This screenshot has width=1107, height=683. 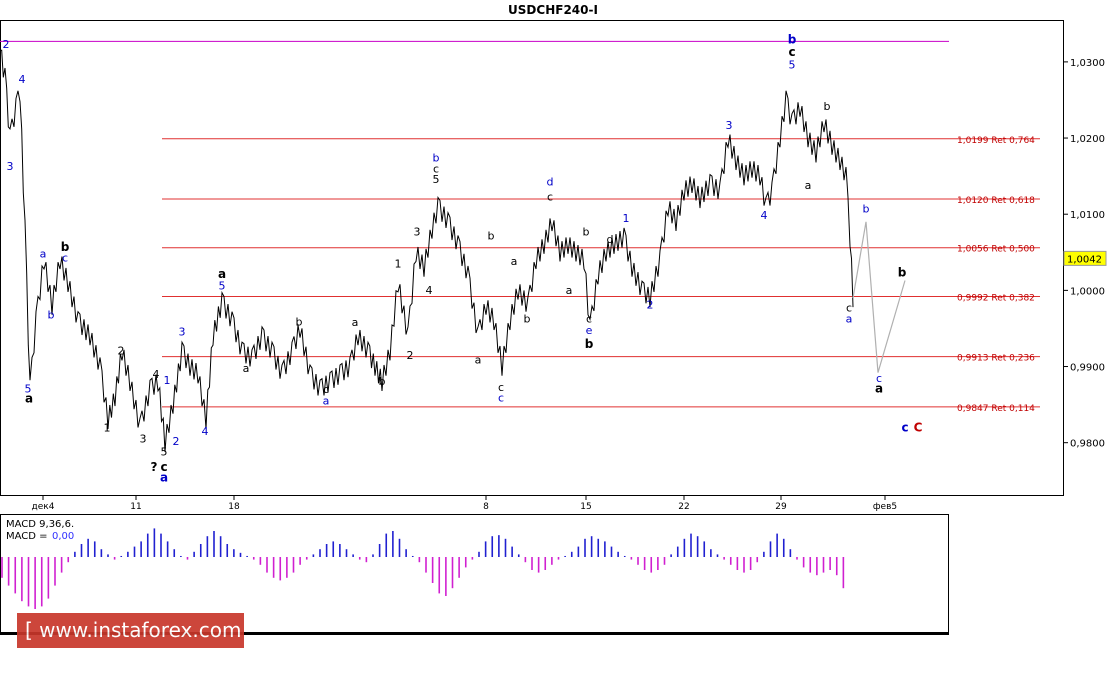 What do you see at coordinates (1087, 368) in the screenshot?
I see `price-tick-label: 0,9900` at bounding box center [1087, 368].